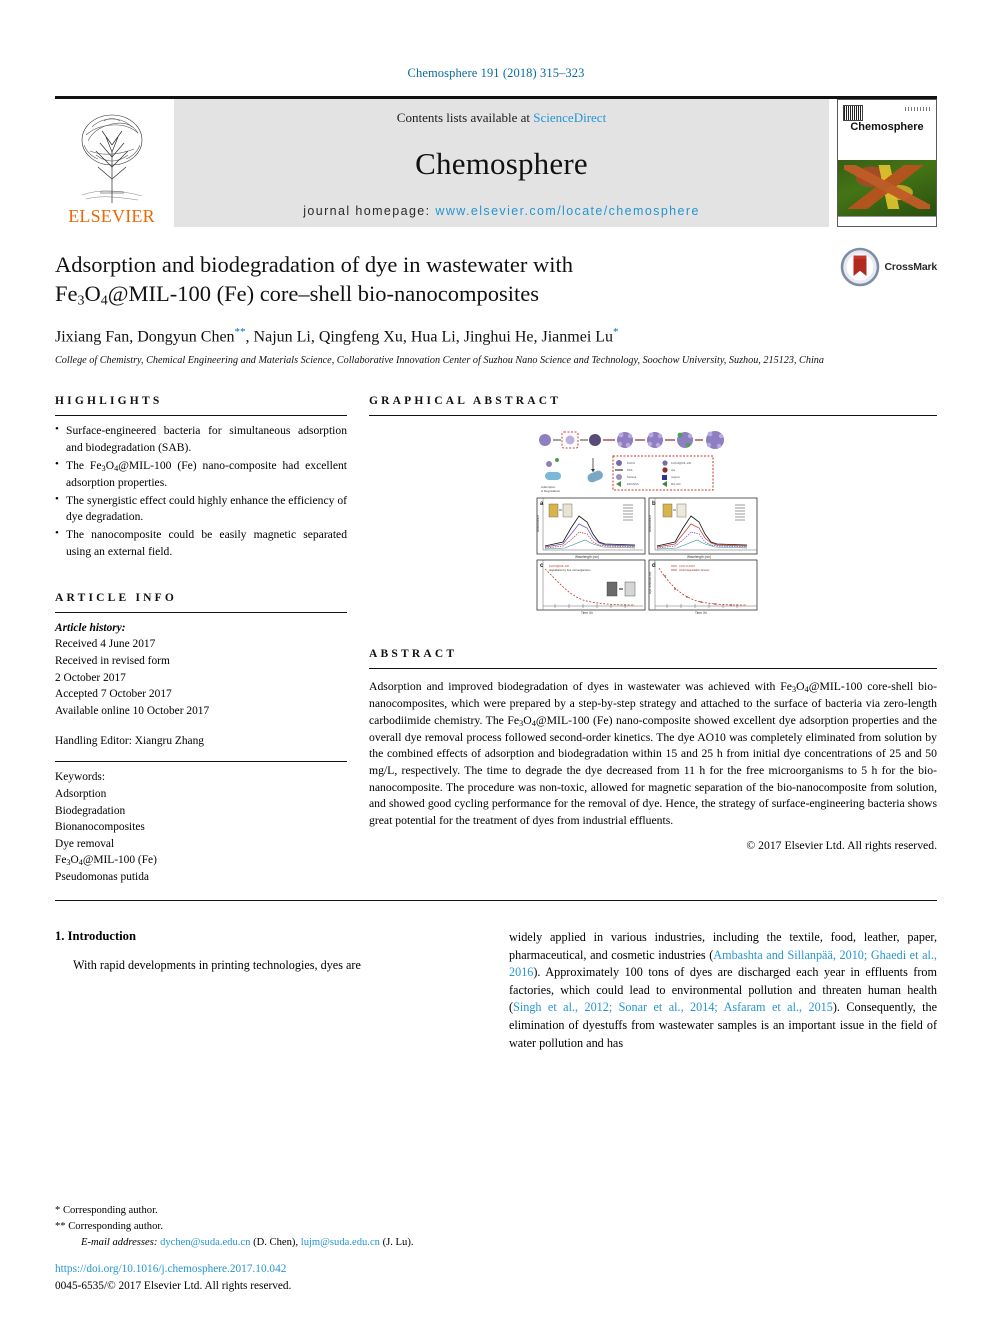 This screenshot has height=1323, width=992. What do you see at coordinates (205, 1242) in the screenshot?
I see `email-link-dychen: dychen@suda.edu.cn` at bounding box center [205, 1242].